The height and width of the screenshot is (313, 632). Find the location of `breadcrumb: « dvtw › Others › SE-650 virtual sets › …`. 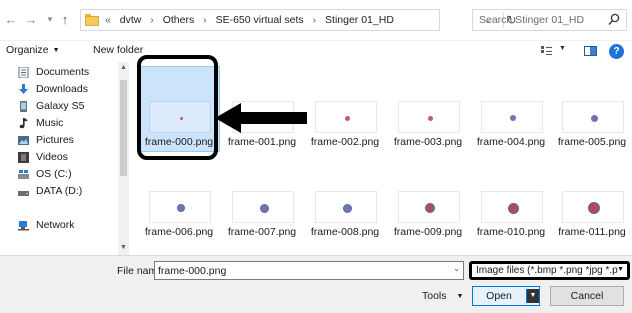

breadcrumb: « dvtw › Others › SE-650 virtual sets › … is located at coordinates (249, 21).